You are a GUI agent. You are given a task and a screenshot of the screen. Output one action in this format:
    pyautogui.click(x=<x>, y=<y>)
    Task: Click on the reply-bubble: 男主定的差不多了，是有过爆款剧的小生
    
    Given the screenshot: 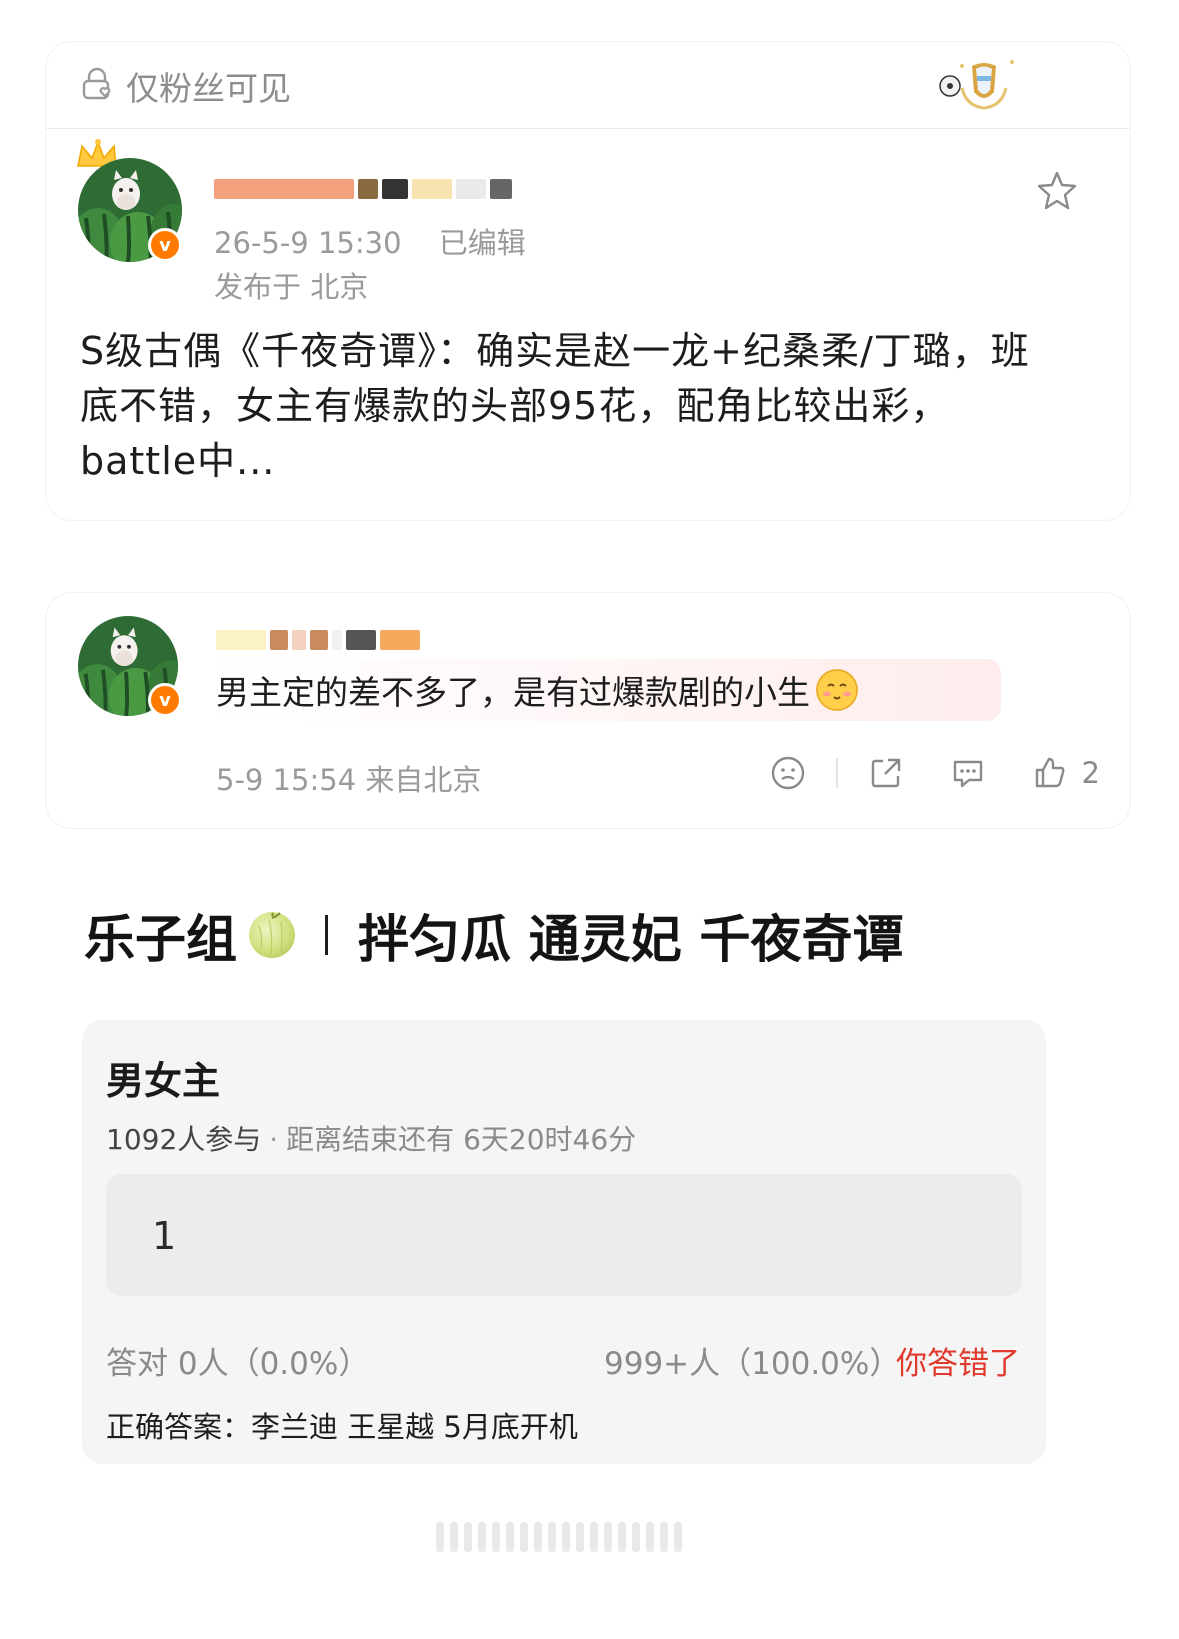 What is the action you would take?
    pyautogui.click(x=603, y=690)
    